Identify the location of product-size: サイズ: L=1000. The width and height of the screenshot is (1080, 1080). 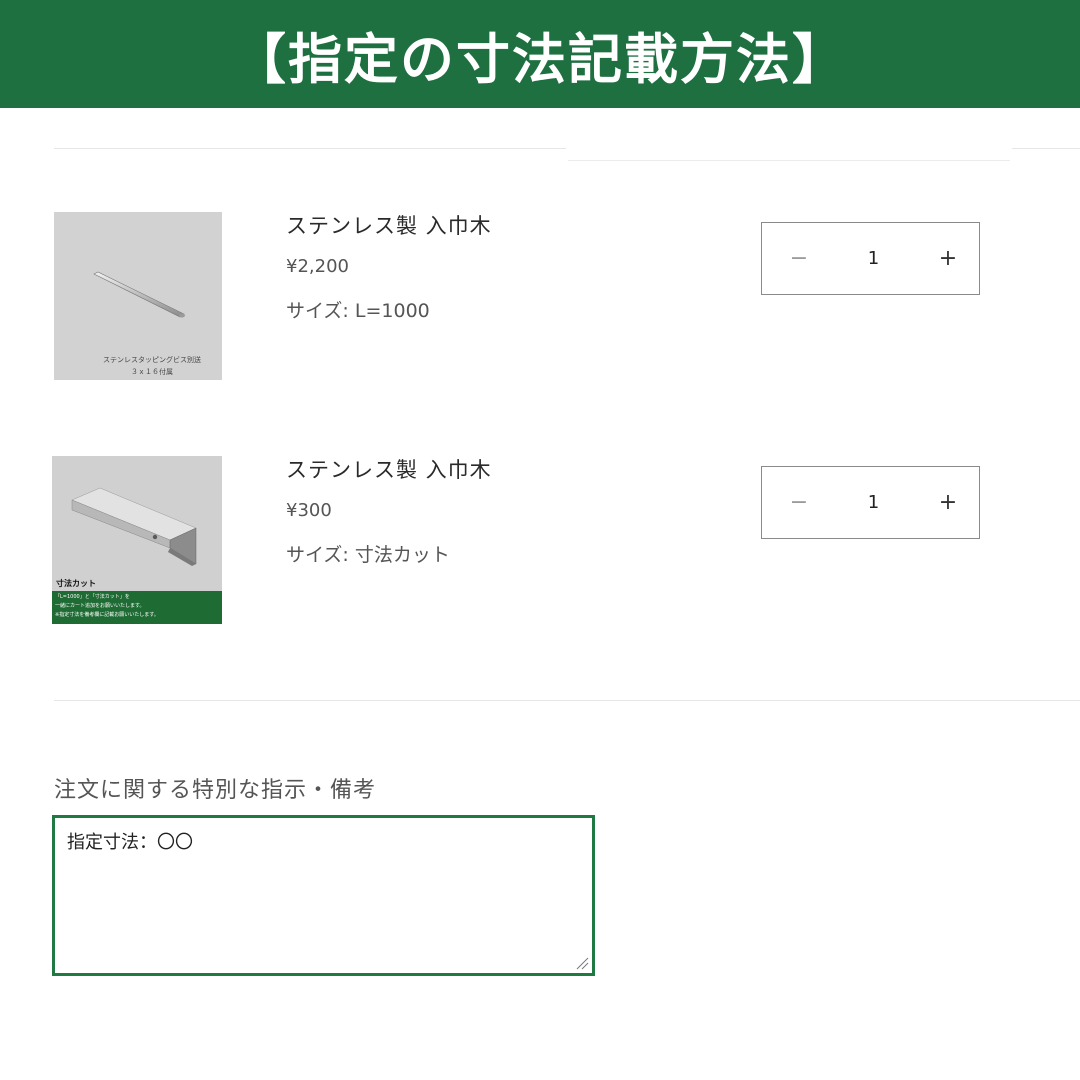
(358, 309).